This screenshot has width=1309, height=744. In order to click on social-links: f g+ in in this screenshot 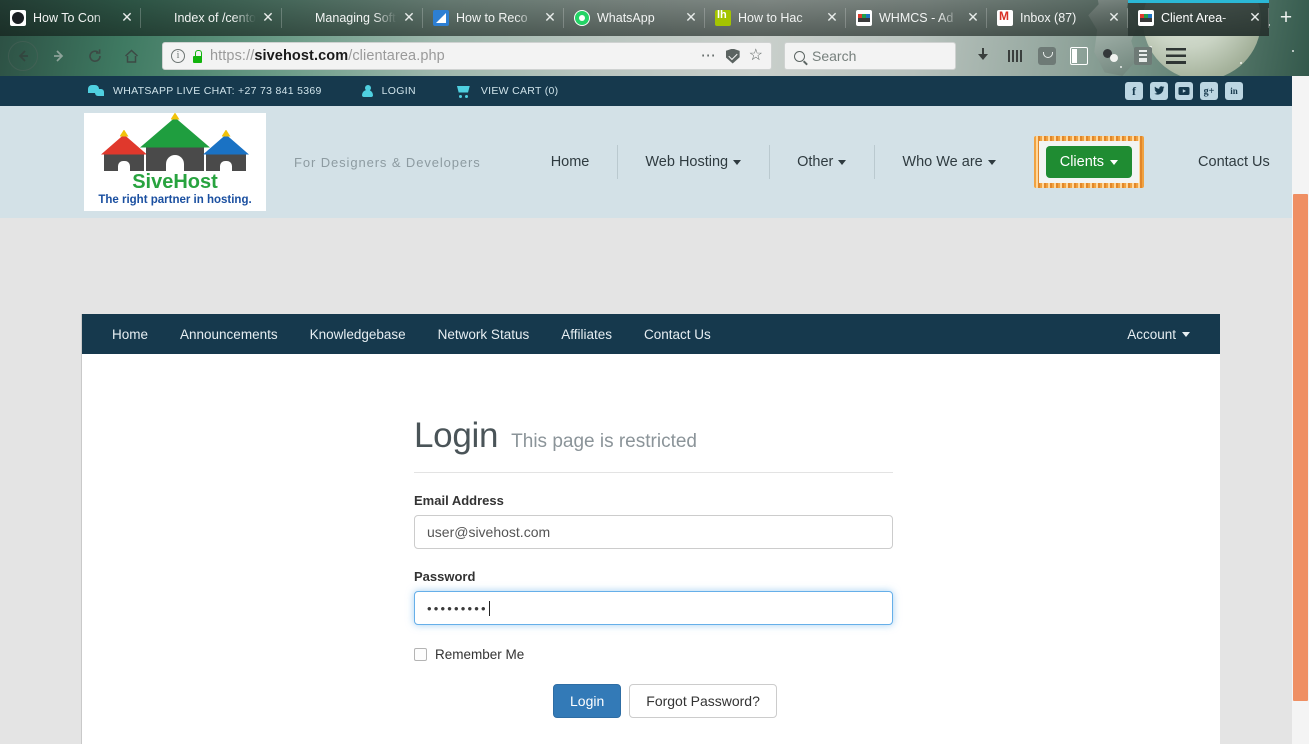, I will do `click(1217, 91)`.